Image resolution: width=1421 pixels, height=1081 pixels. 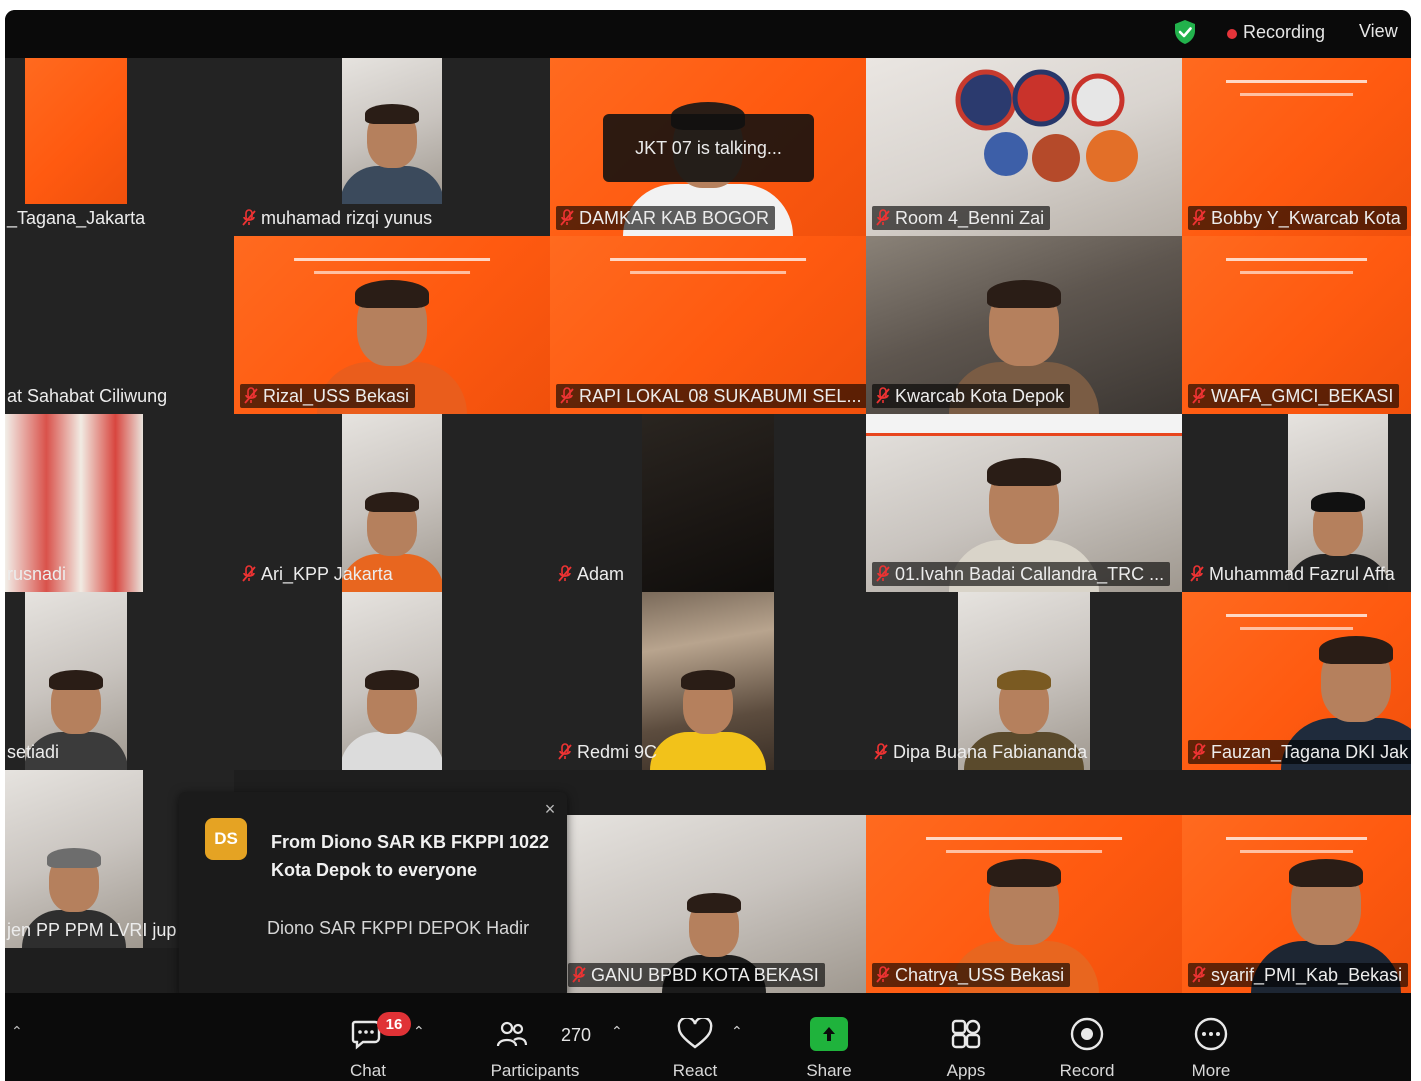 I want to click on apps-button: Apps, so click(x=966, y=1037).